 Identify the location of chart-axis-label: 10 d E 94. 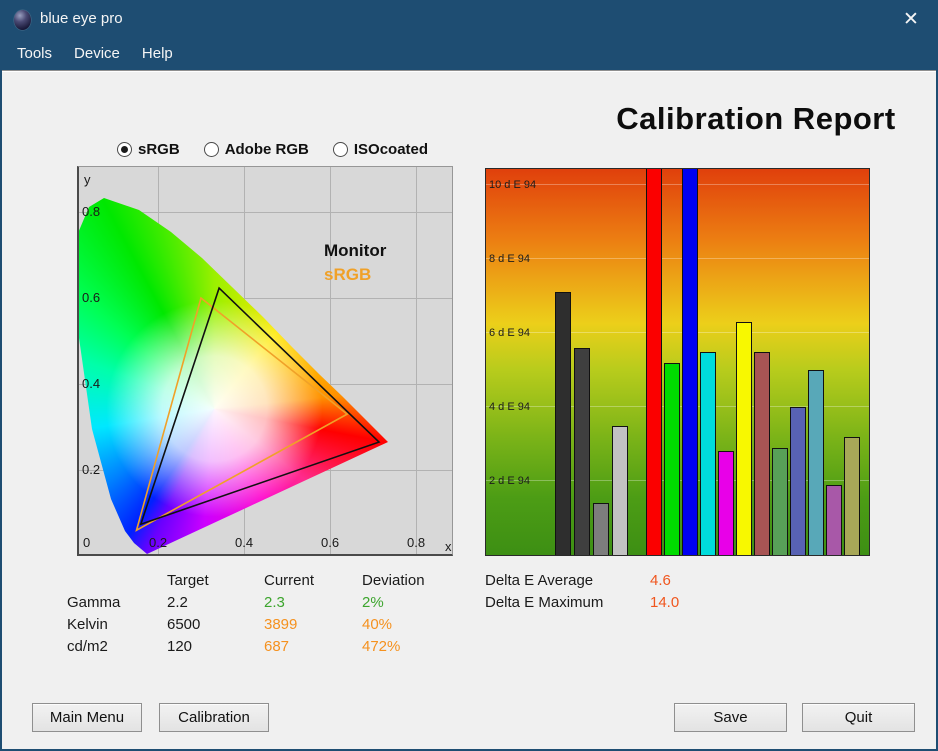
(513, 185).